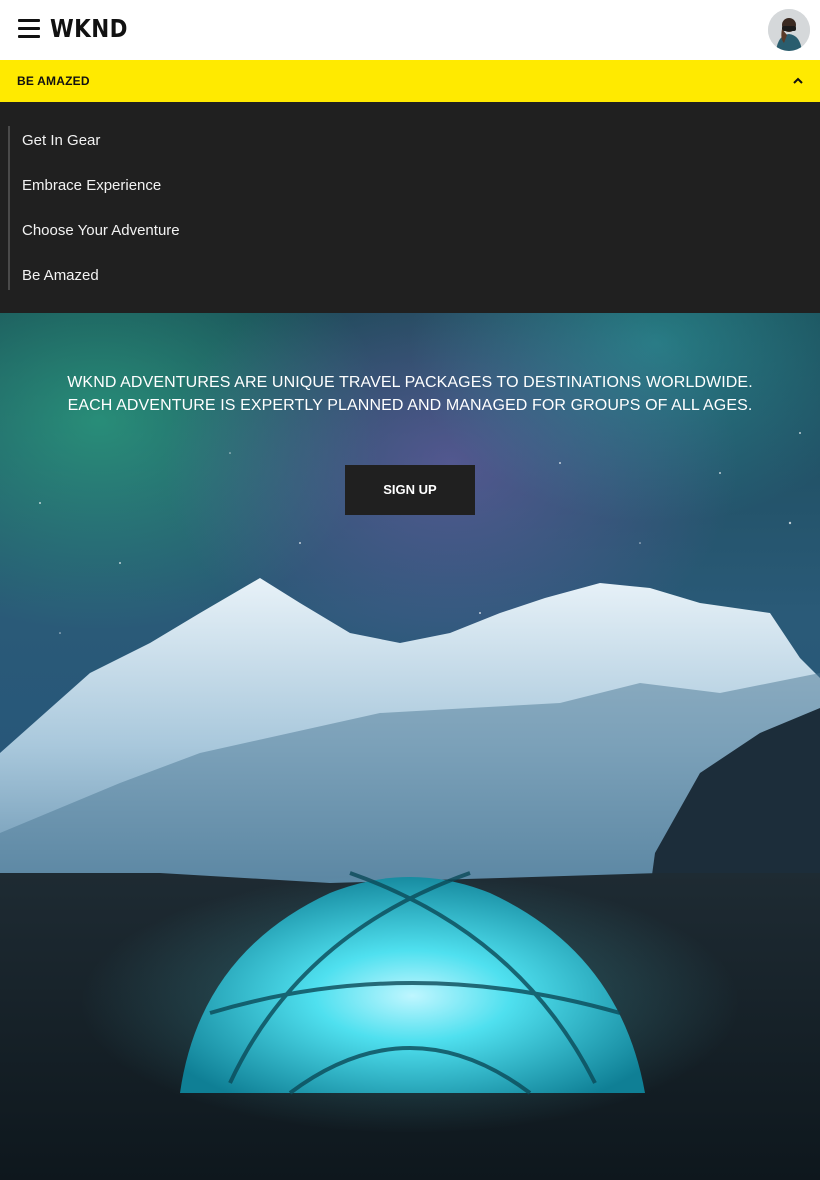 Image resolution: width=820 pixels, height=1180 pixels. I want to click on section-toggle-bar: BE AMAZED, so click(410, 81).